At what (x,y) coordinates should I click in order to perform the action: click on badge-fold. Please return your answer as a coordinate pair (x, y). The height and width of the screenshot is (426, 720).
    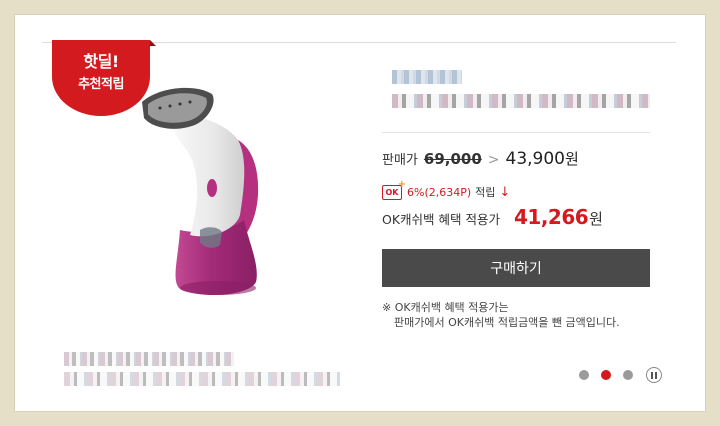
    Looking at the image, I should click on (153, 43).